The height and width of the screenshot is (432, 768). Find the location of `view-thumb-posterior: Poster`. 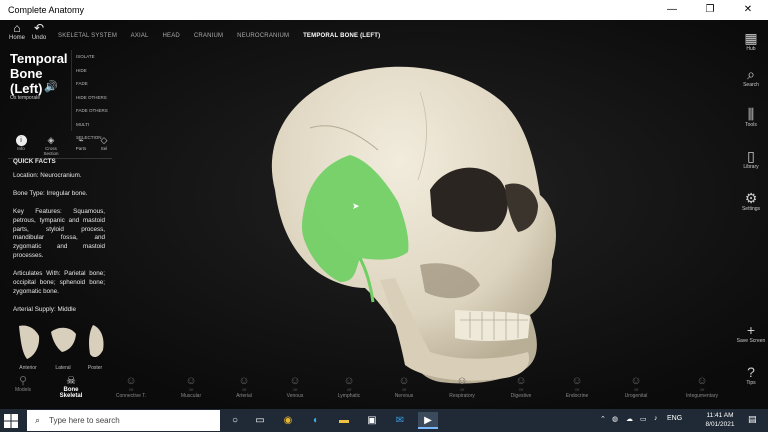

view-thumb-posterior: Poster is located at coordinates (95, 346).